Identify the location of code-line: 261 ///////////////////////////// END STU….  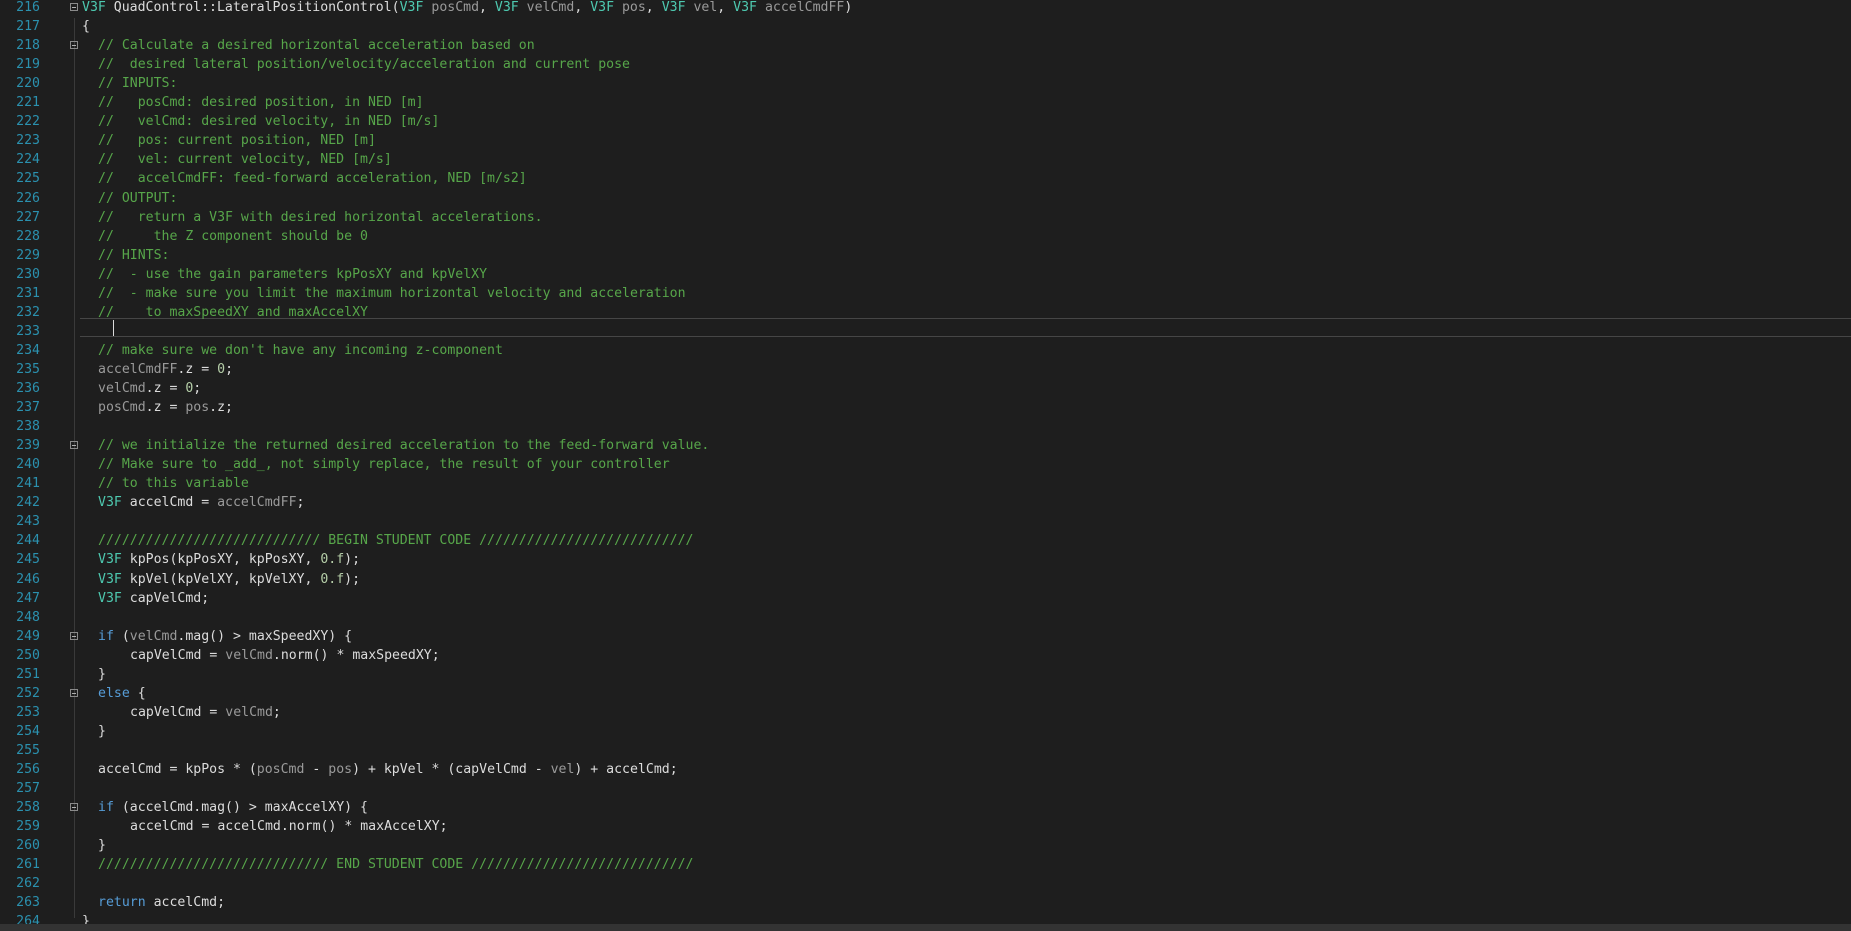
(925, 864).